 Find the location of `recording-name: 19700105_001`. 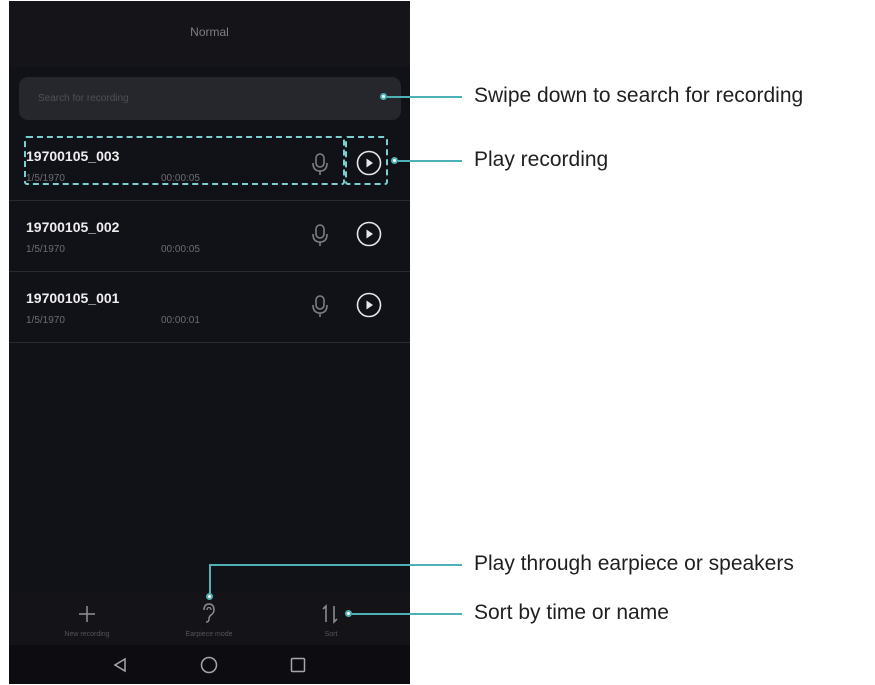

recording-name: 19700105_001 is located at coordinates (73, 298).